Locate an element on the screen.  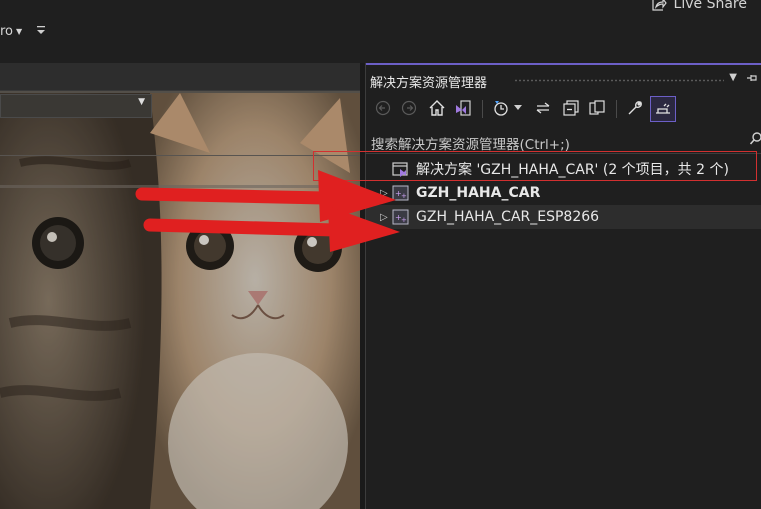
editor-tab-strip is located at coordinates (180, 77).